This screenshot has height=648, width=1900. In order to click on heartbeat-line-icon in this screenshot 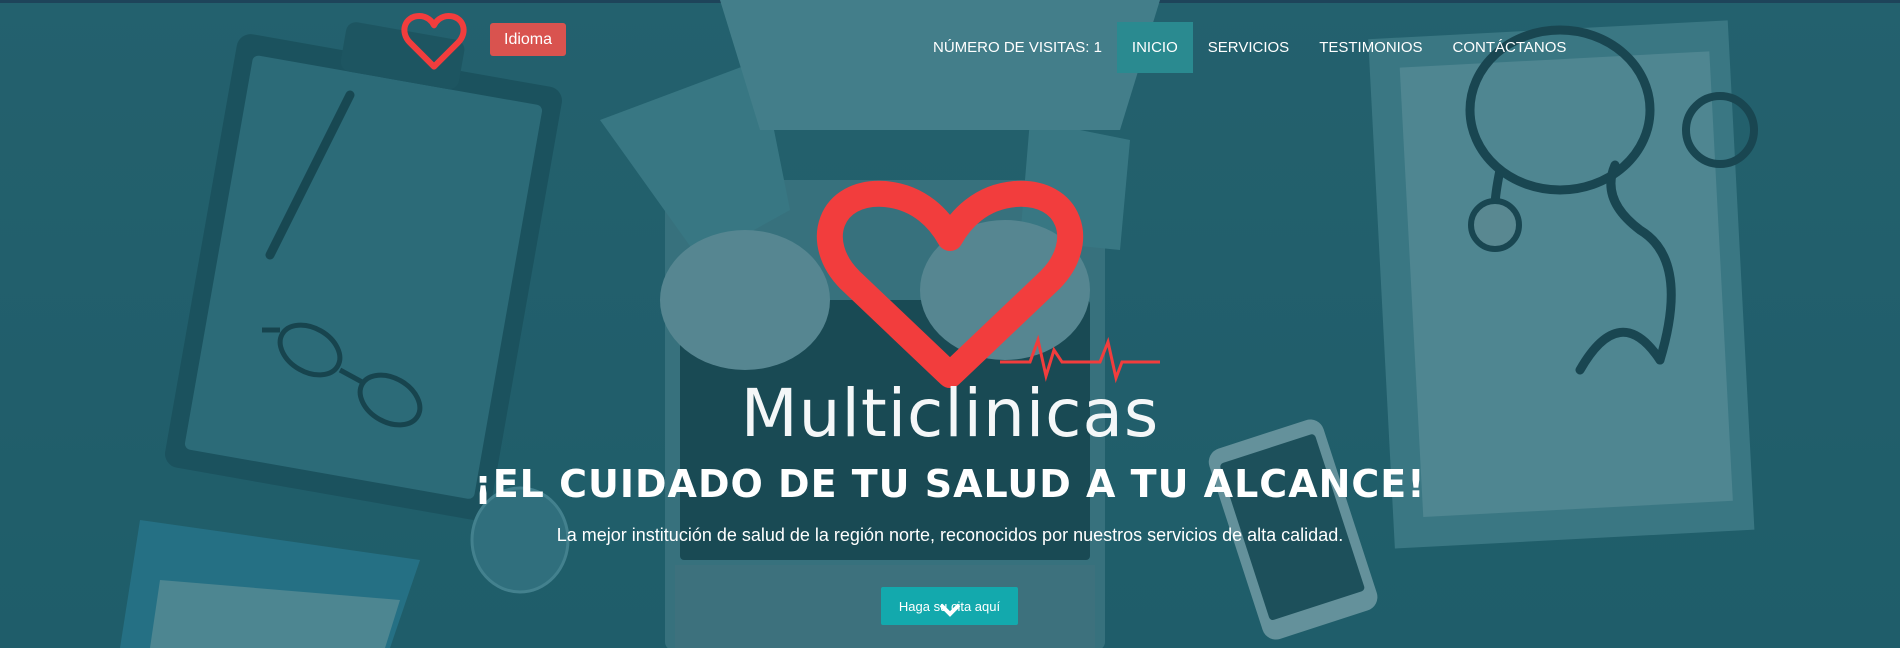, I will do `click(1080, 359)`.